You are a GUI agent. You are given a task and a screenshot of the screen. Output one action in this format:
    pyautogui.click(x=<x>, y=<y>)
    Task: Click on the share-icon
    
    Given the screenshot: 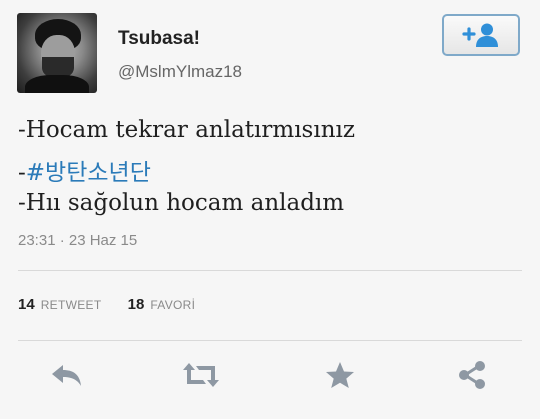 What is the action you would take?
    pyautogui.click(x=472, y=377)
    